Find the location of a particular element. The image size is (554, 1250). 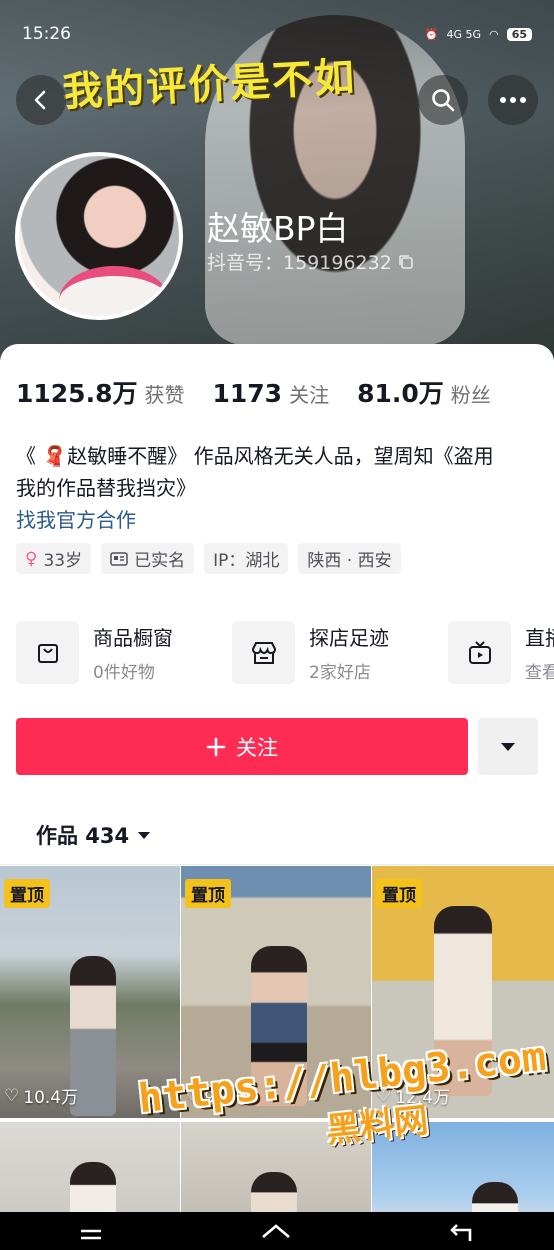

more-dots-icon is located at coordinates (513, 100).